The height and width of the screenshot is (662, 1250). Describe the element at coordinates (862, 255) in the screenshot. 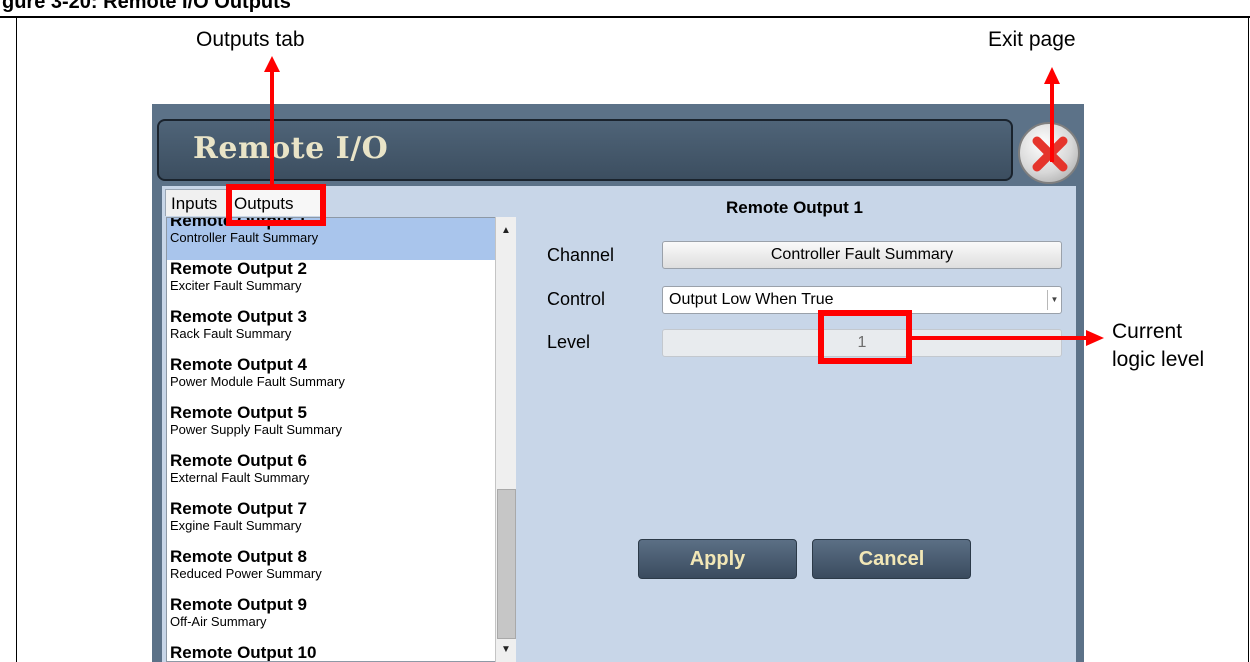

I see `channel-button: Controller Fault Summary` at that location.